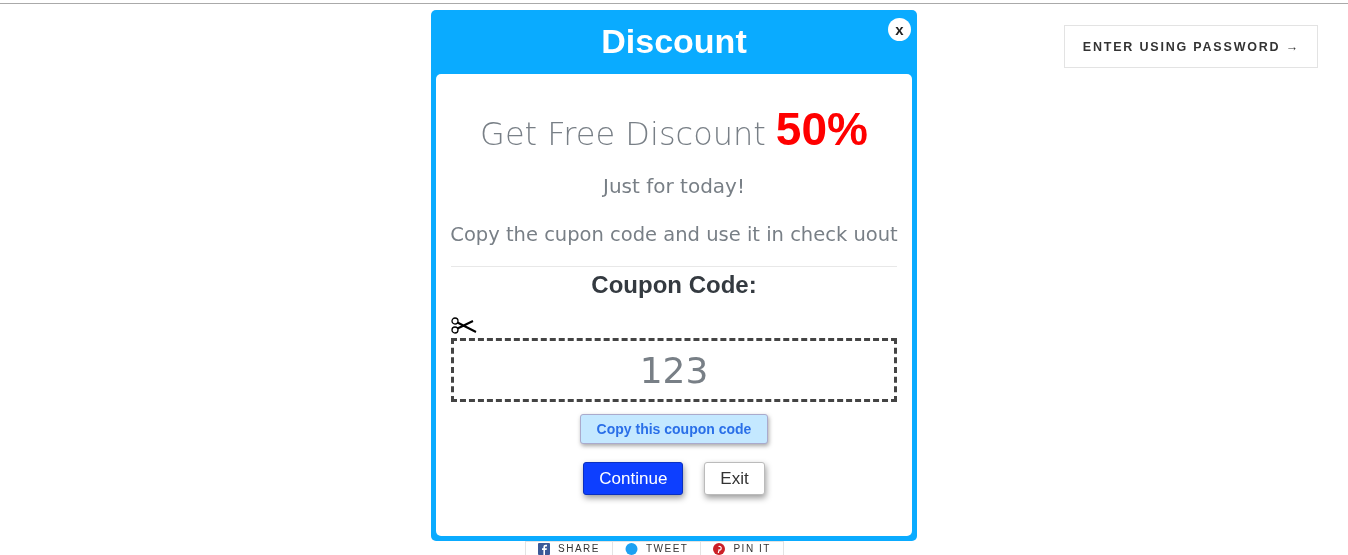  Describe the element at coordinates (674, 186) in the screenshot. I see `subtitle: Just for today!` at that location.